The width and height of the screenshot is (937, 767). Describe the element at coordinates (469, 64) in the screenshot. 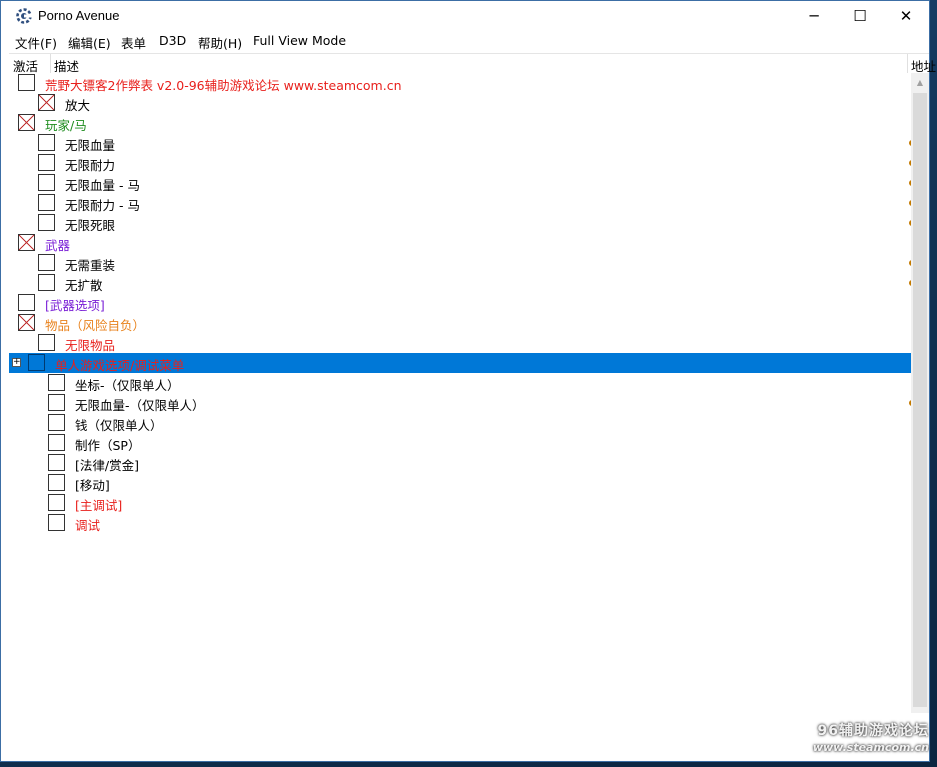

I see `table-header: 激活 描述` at that location.